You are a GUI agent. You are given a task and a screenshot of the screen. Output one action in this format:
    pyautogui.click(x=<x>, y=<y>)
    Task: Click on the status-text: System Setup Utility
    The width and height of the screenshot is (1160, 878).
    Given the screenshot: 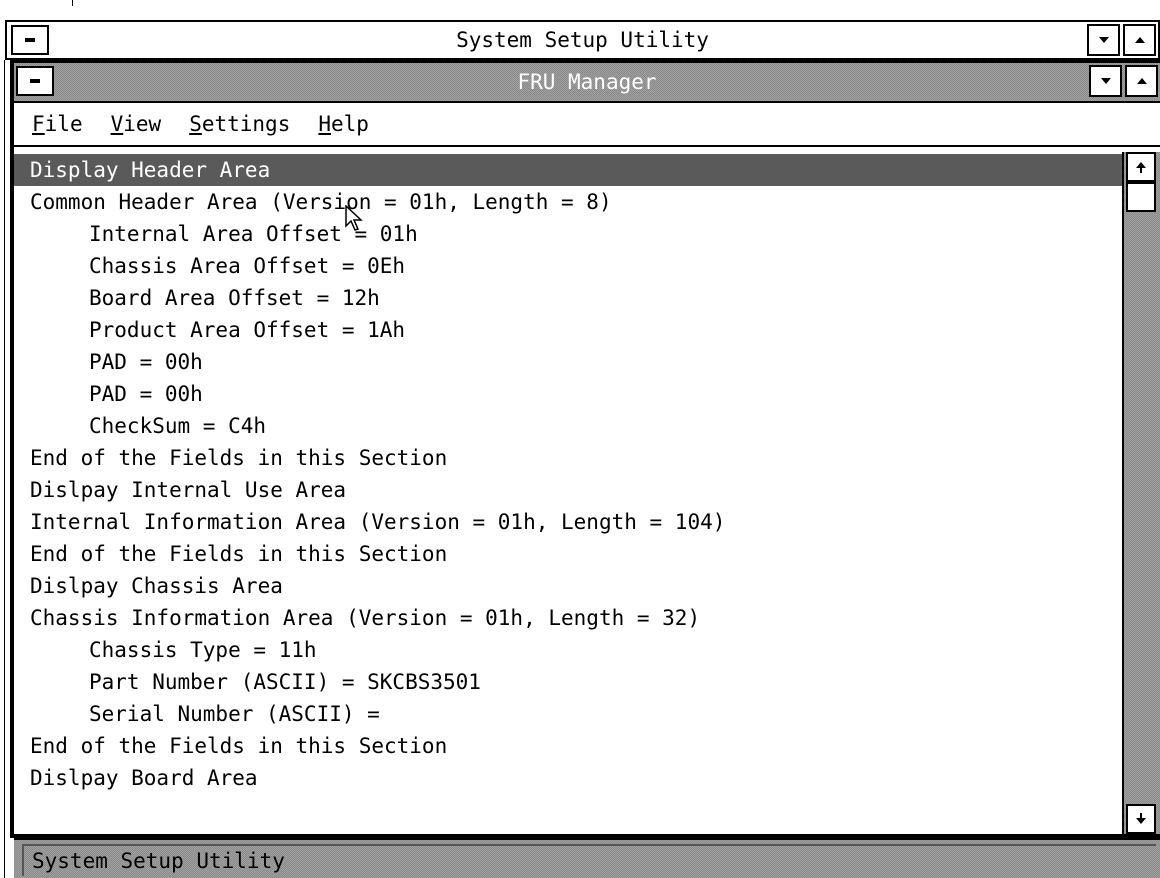 What is the action you would take?
    pyautogui.click(x=589, y=860)
    